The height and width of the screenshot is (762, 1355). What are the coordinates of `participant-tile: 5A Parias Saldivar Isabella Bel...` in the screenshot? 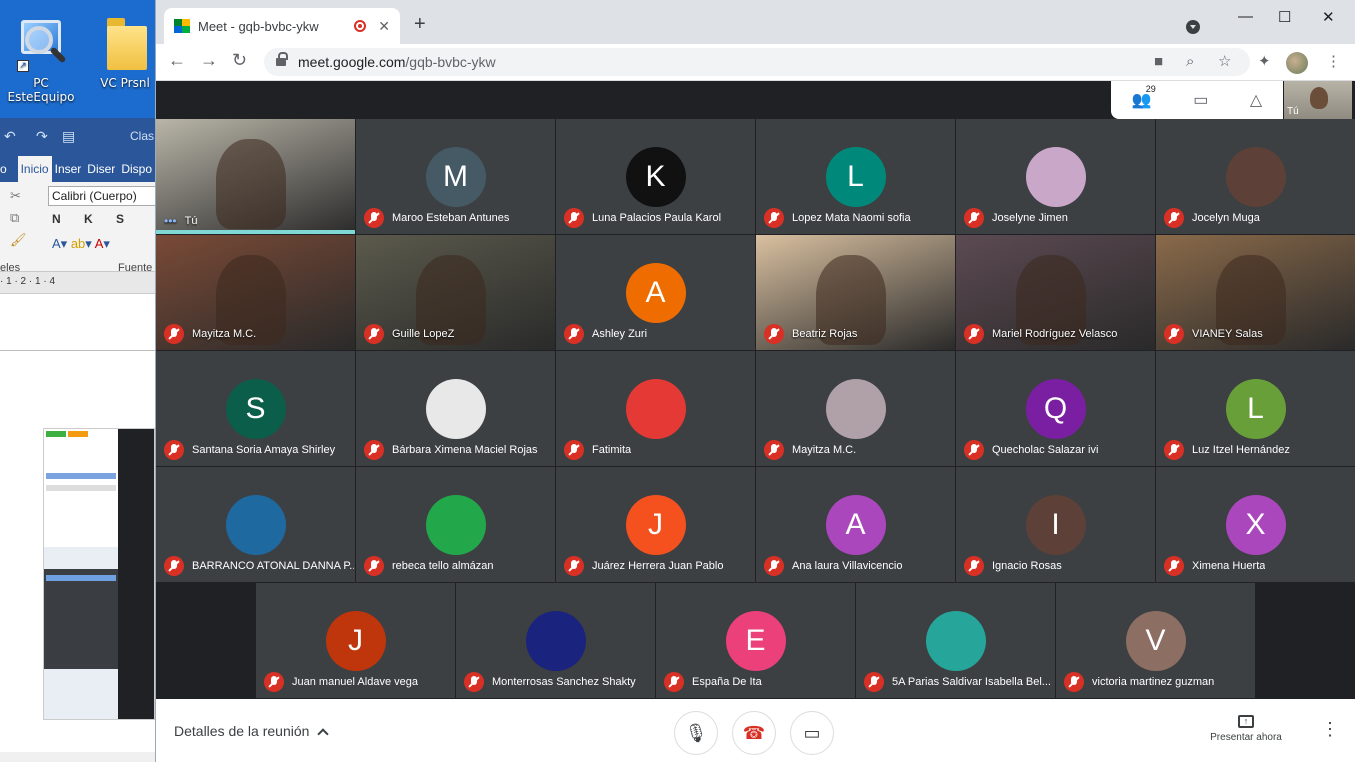 It's located at (955, 640).